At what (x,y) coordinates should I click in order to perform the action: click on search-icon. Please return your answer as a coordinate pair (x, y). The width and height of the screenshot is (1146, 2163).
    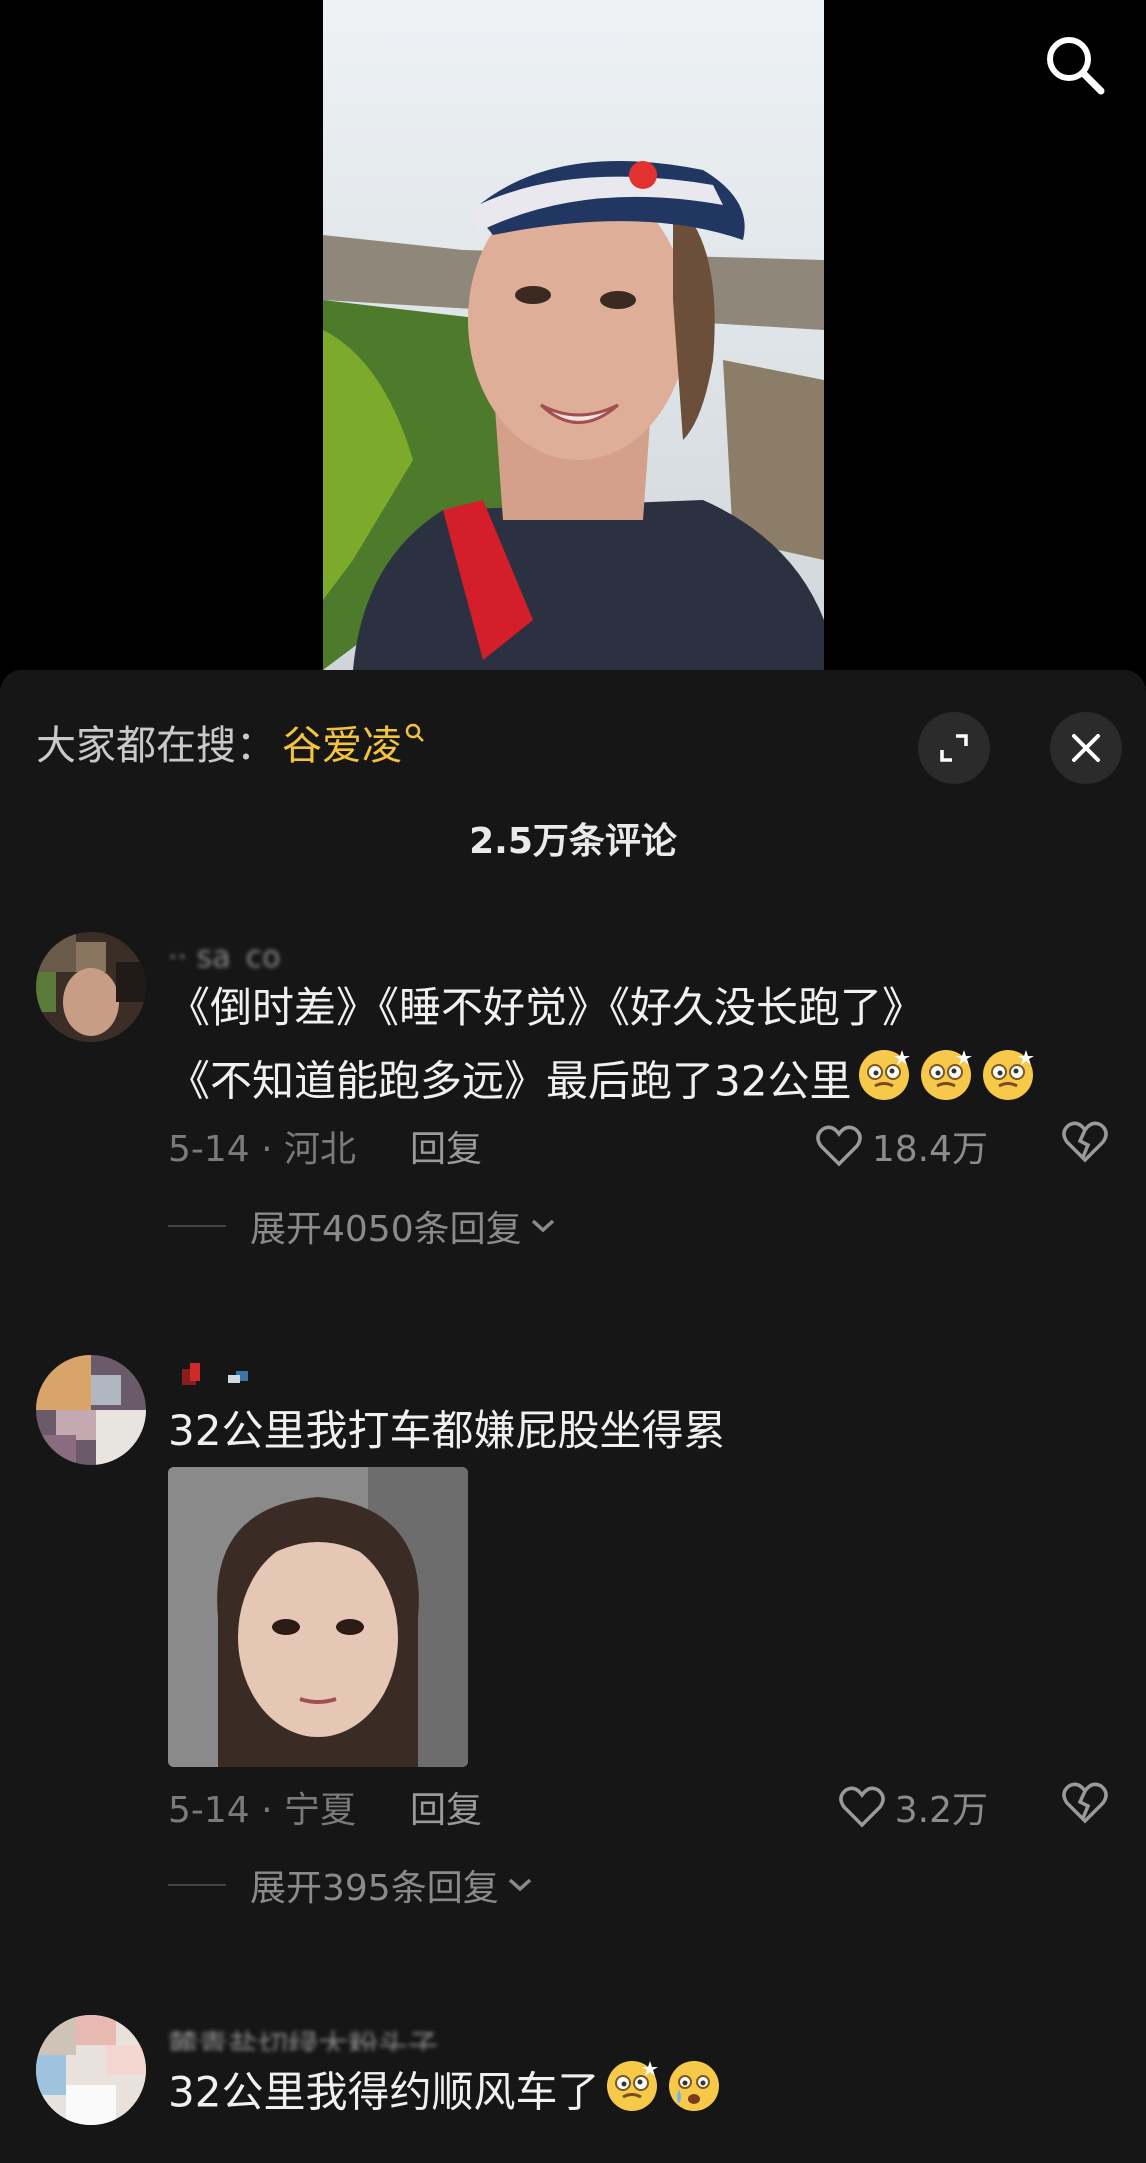
    Looking at the image, I should click on (1076, 66).